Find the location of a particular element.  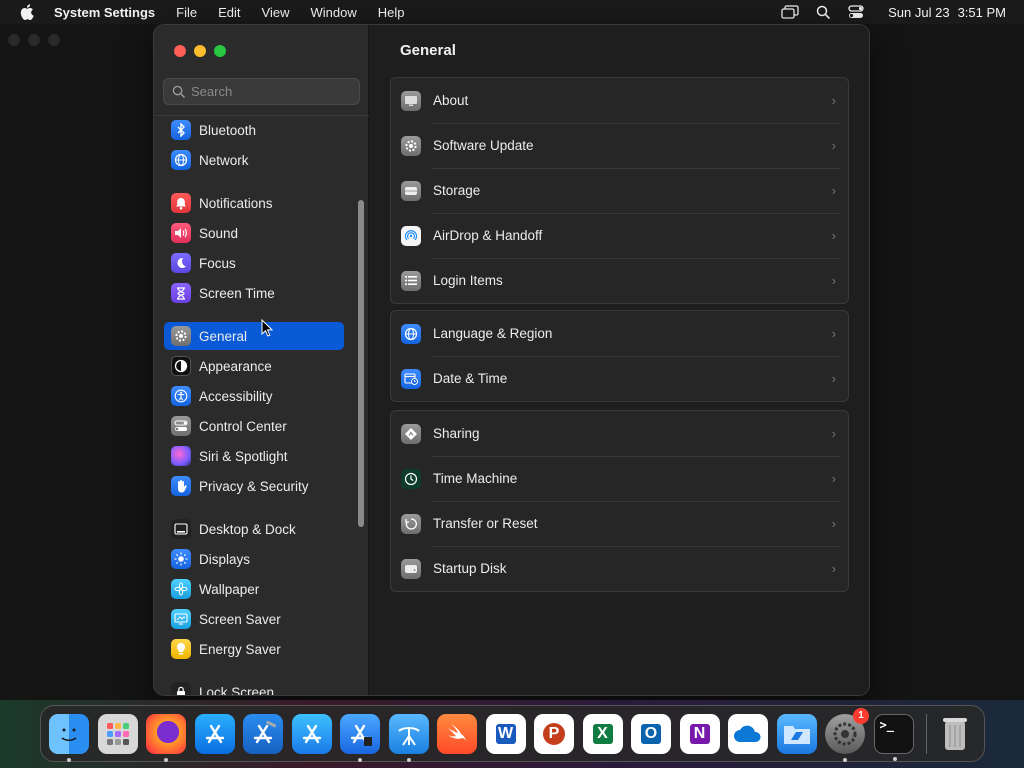

dock-onenote-icon: N is located at coordinates (699, 733).